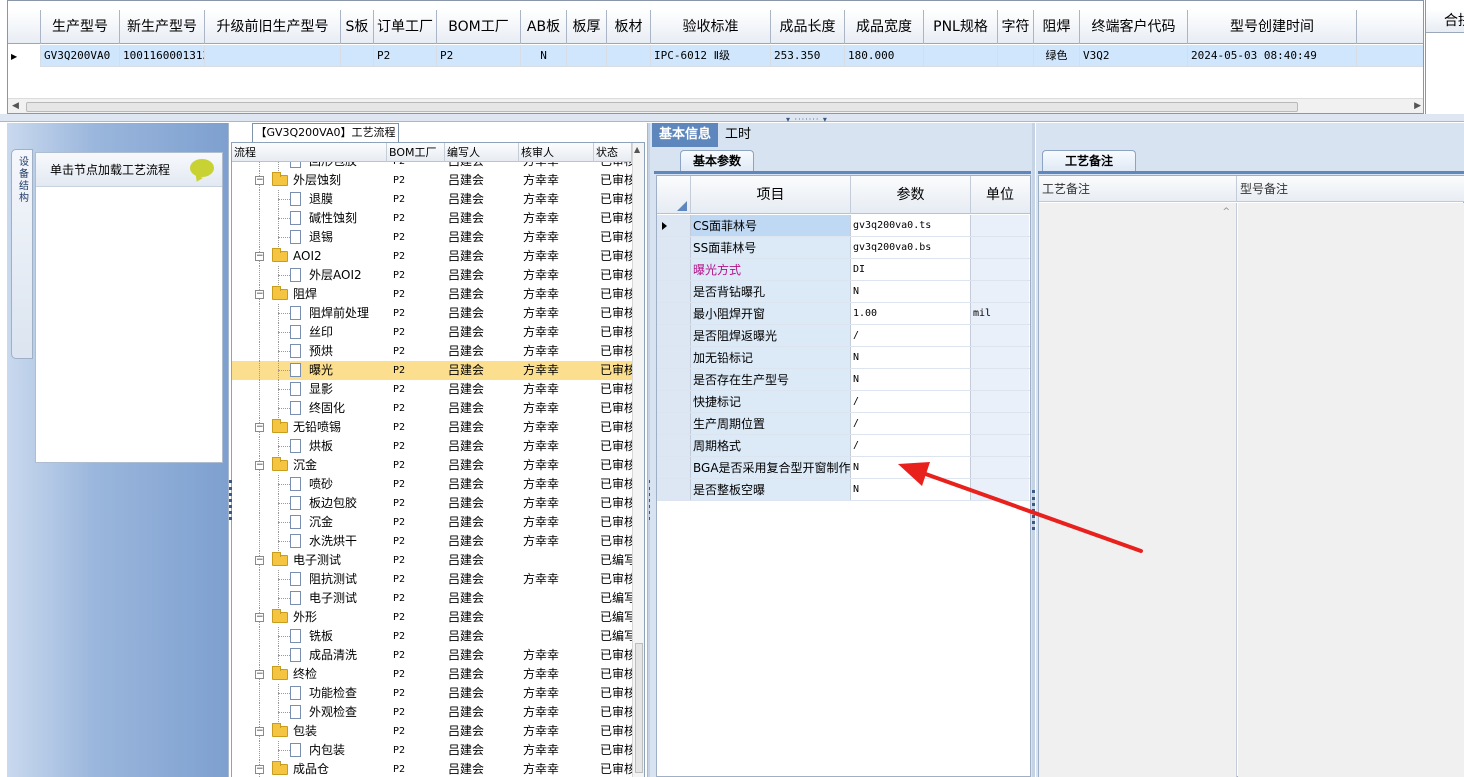 The height and width of the screenshot is (777, 1464). Describe the element at coordinates (1351, 490) in the screenshot. I see `model-remark-text` at that location.